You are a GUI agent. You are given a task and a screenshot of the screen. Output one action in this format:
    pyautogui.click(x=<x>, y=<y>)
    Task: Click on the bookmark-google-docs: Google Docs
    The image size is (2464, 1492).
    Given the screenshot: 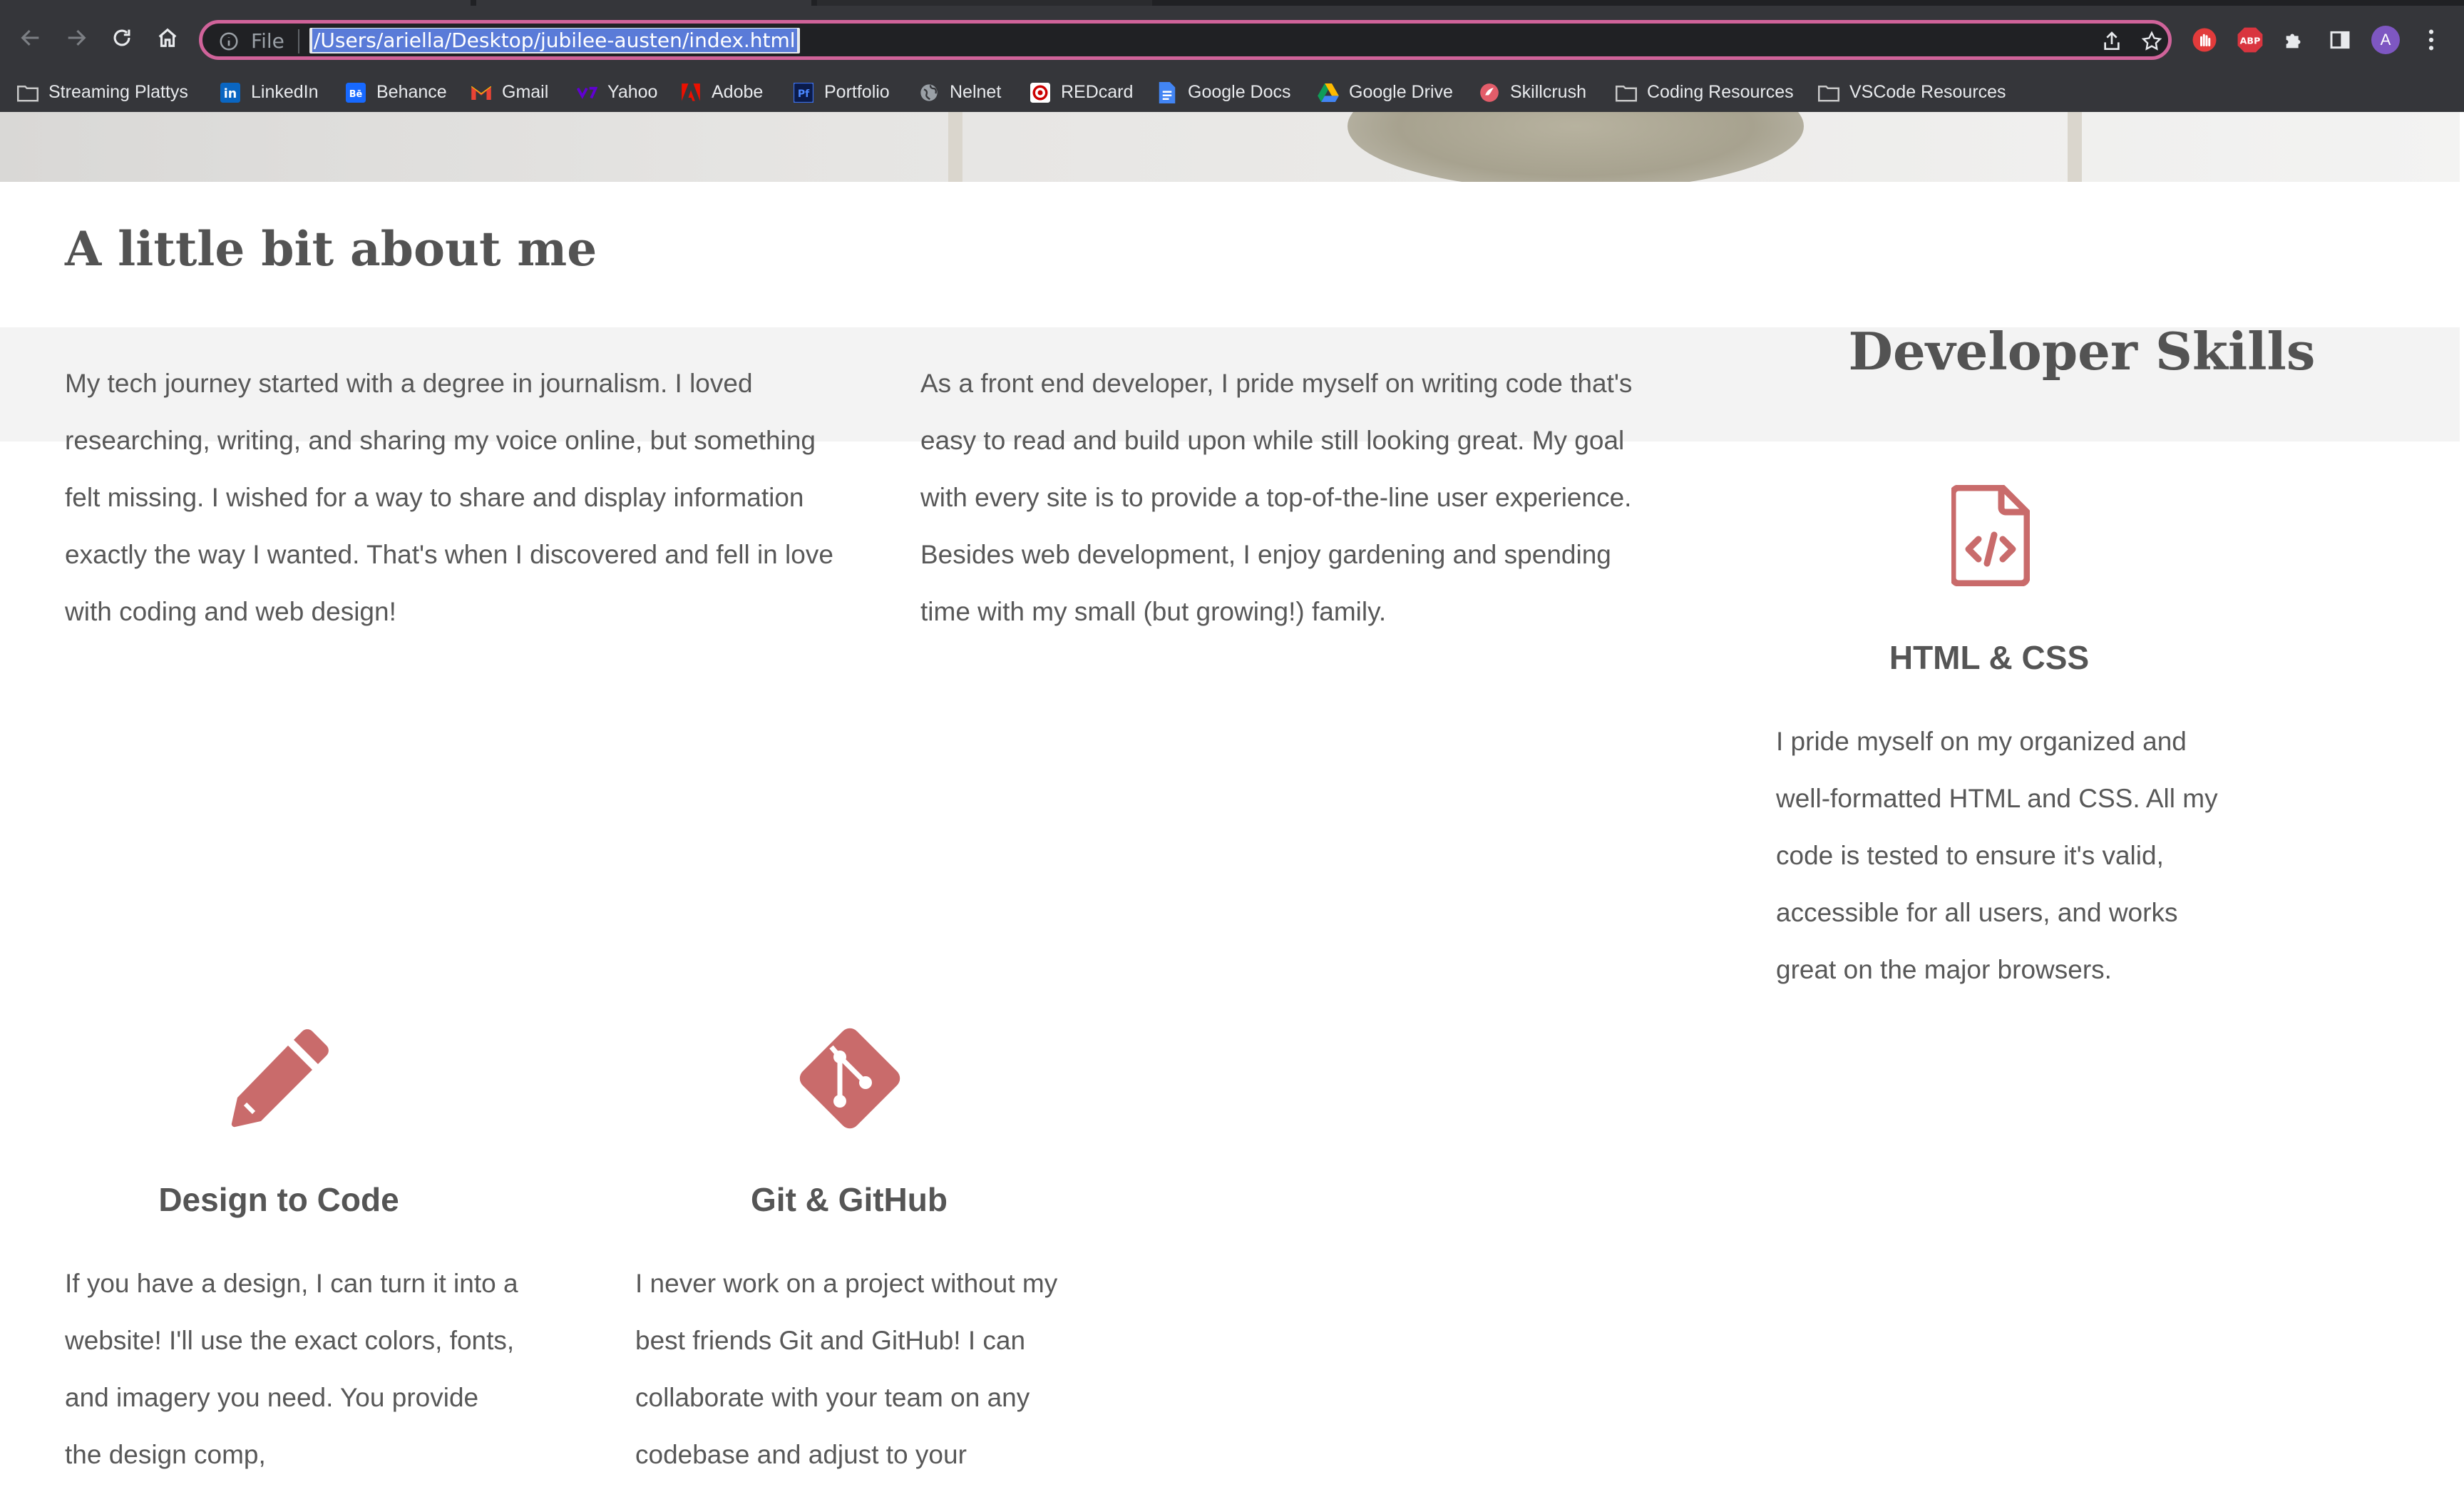 What is the action you would take?
    pyautogui.click(x=1223, y=92)
    